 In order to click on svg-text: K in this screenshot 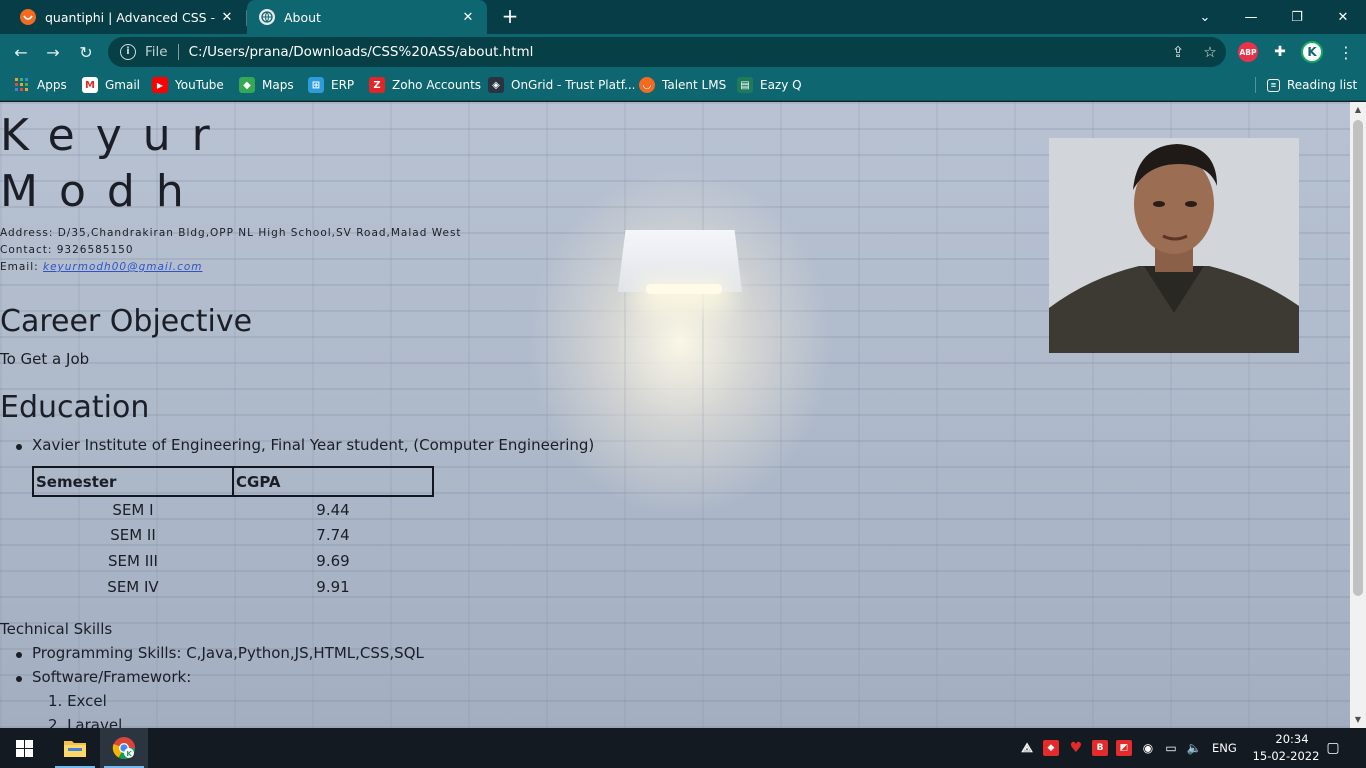, I will do `click(129, 754)`.